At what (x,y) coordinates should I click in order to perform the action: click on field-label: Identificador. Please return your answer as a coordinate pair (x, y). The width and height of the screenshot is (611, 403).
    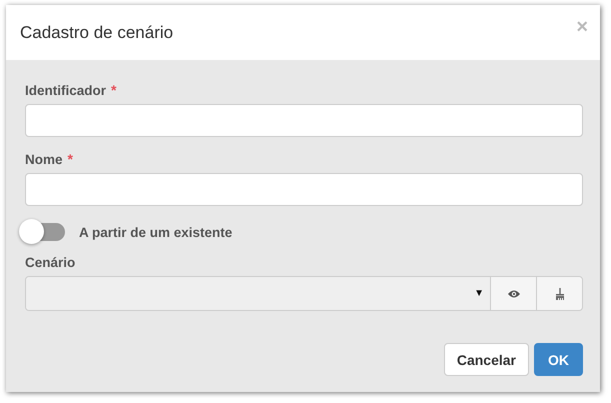
    Looking at the image, I should click on (65, 90).